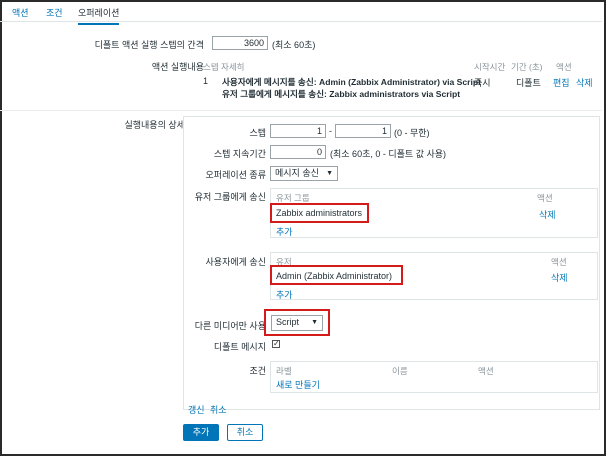  What do you see at coordinates (298, 384) in the screenshot?
I see `condition-new-link: 새로 만들기` at bounding box center [298, 384].